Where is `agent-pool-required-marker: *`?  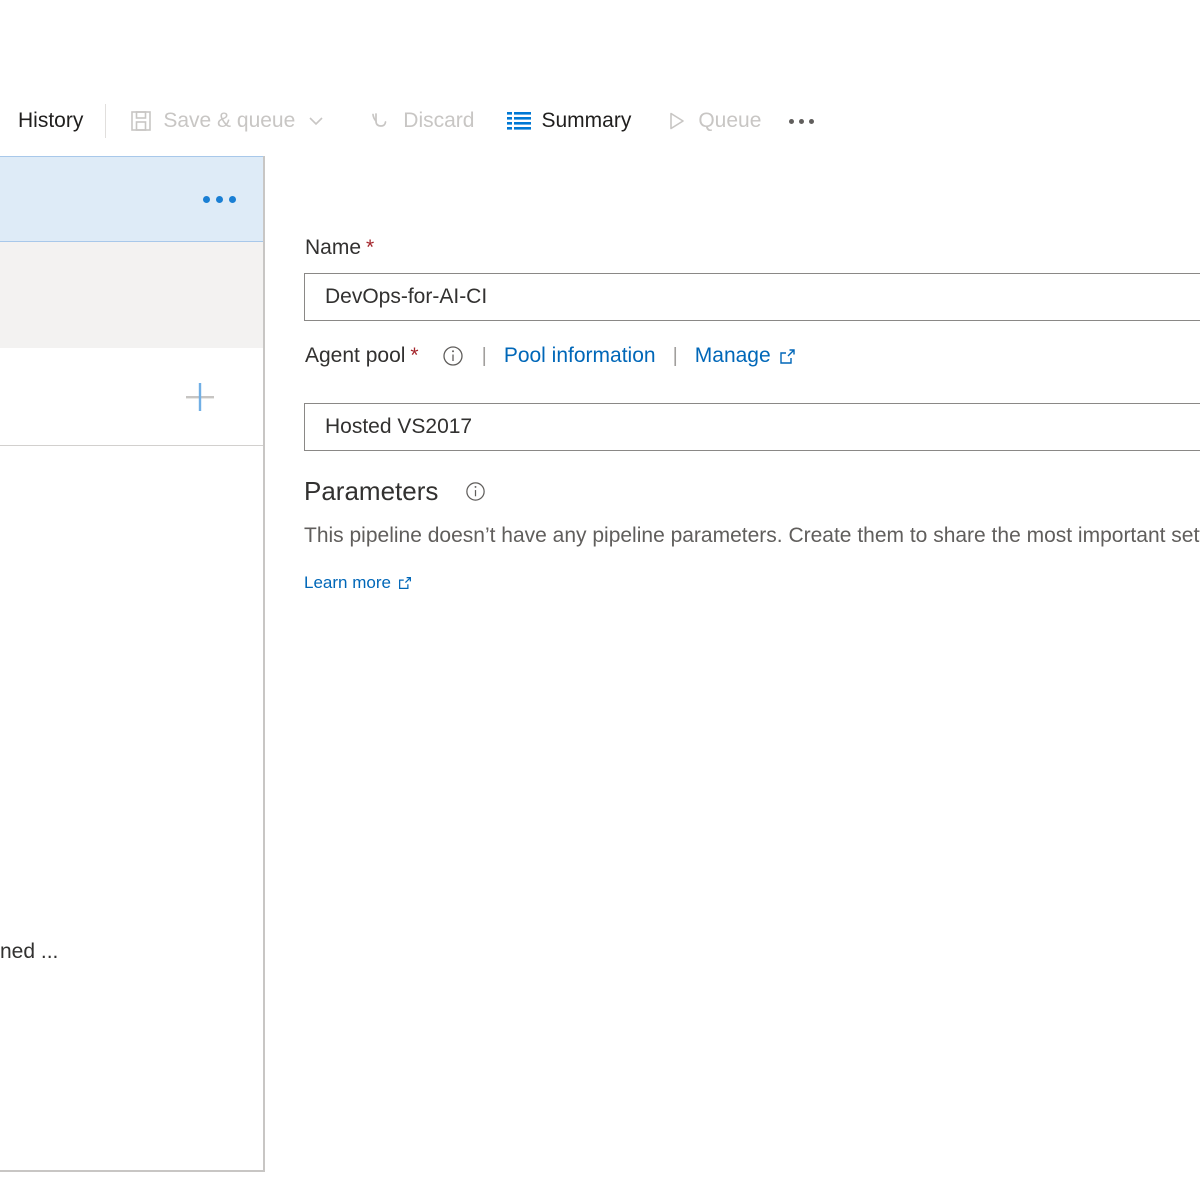
agent-pool-required-marker: * is located at coordinates (414, 355).